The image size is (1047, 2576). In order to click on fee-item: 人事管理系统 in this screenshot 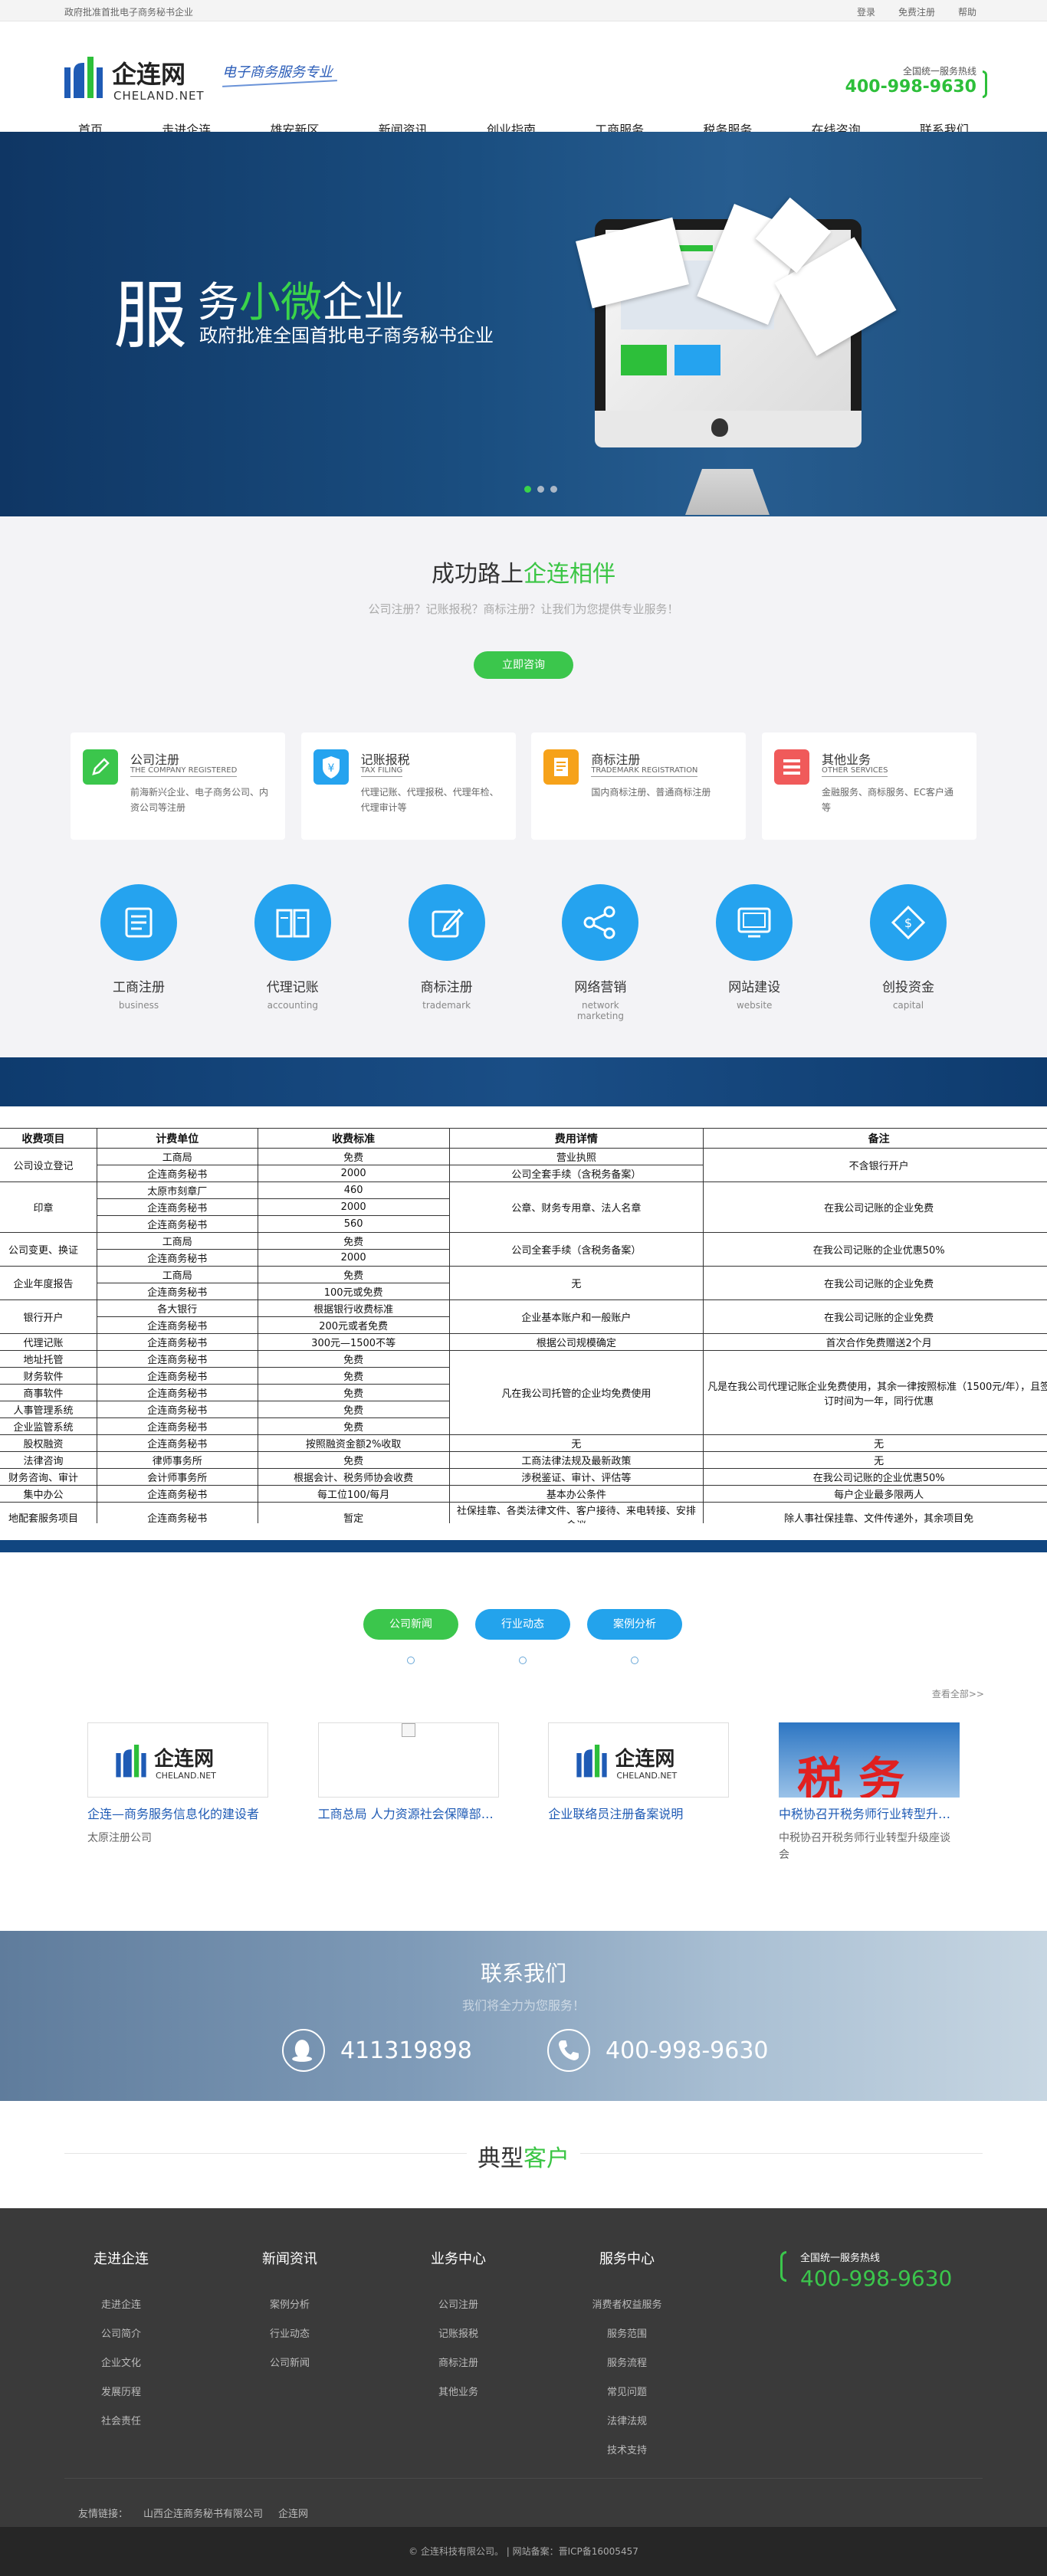, I will do `click(48, 1409)`.